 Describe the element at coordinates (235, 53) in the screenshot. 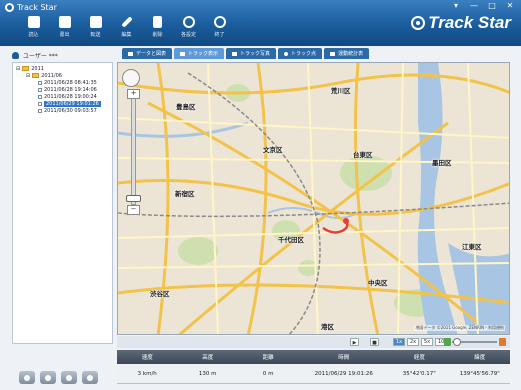

I see `camera-icon` at that location.